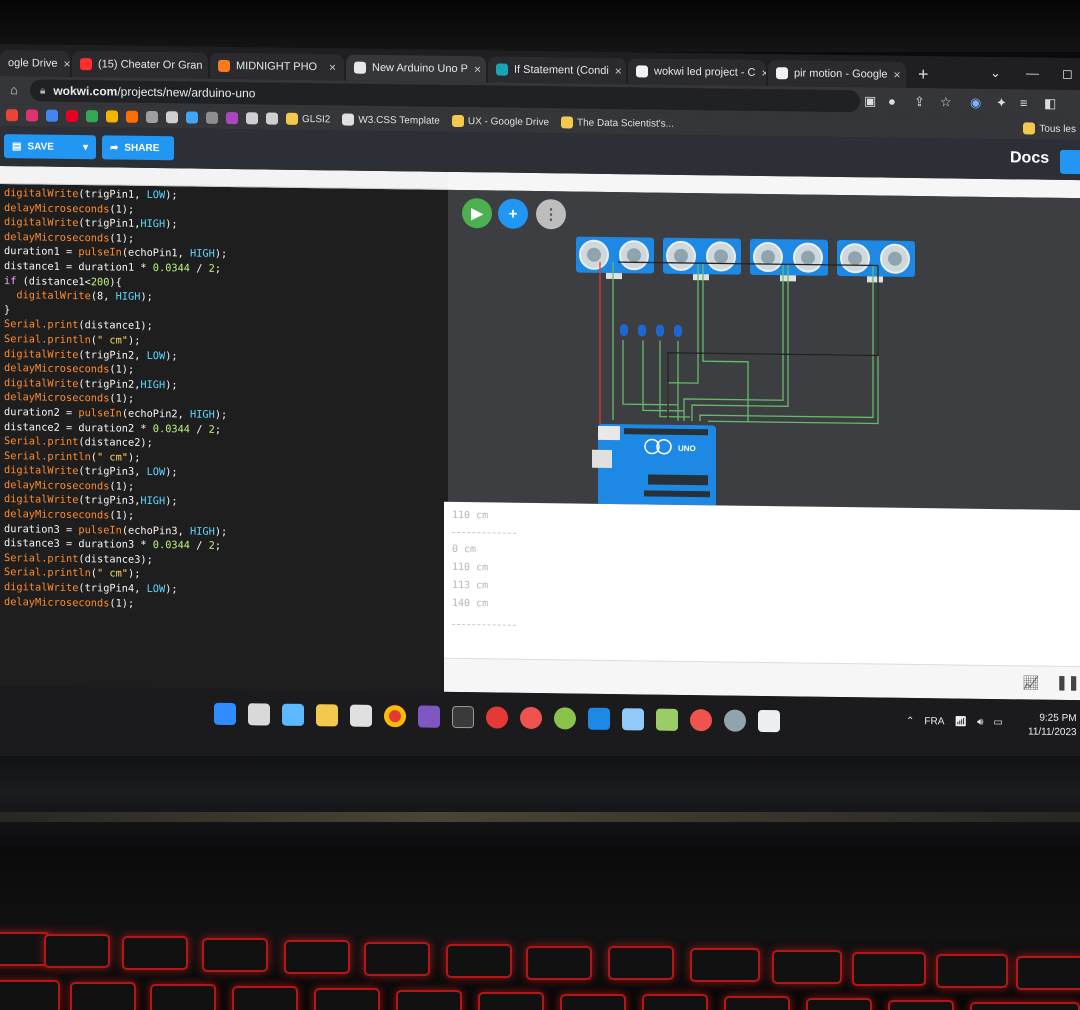  Describe the element at coordinates (980, 722) in the screenshot. I see `volume-icon: 🔊︎` at that location.